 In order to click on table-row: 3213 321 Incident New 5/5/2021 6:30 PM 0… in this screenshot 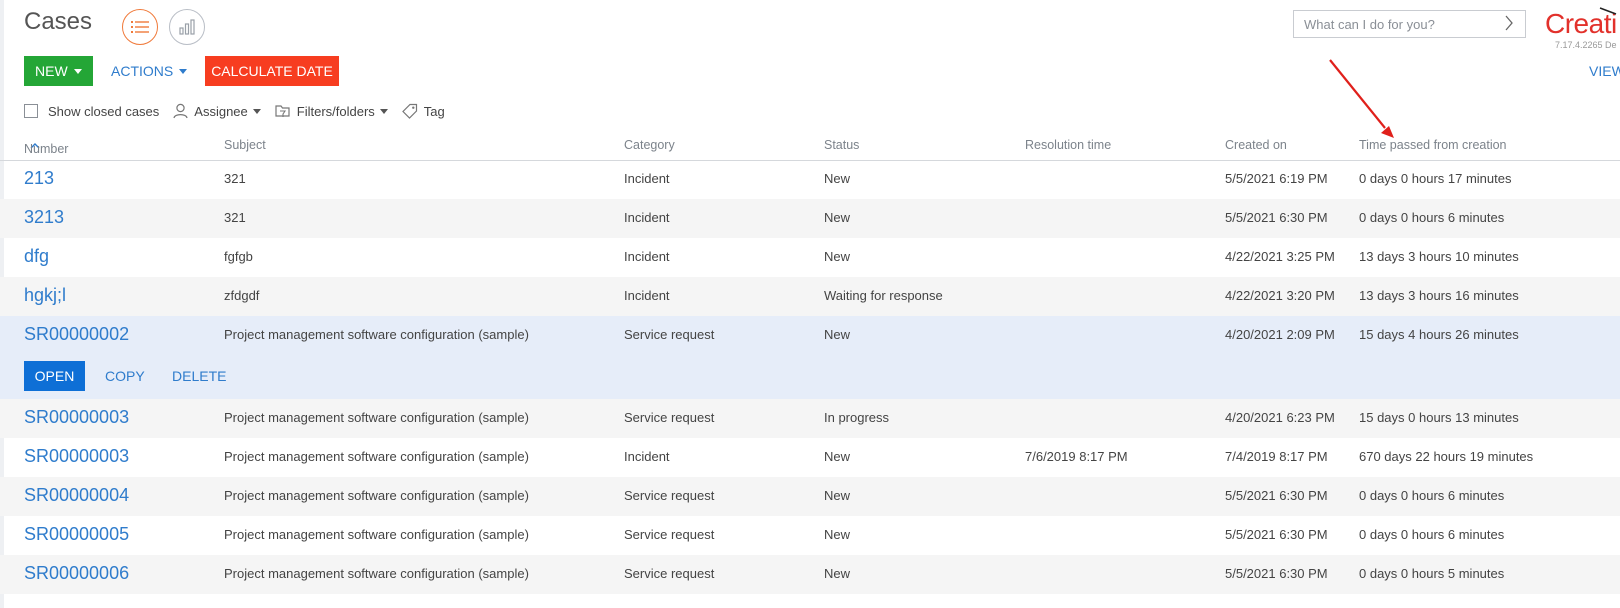, I will do `click(810, 218)`.